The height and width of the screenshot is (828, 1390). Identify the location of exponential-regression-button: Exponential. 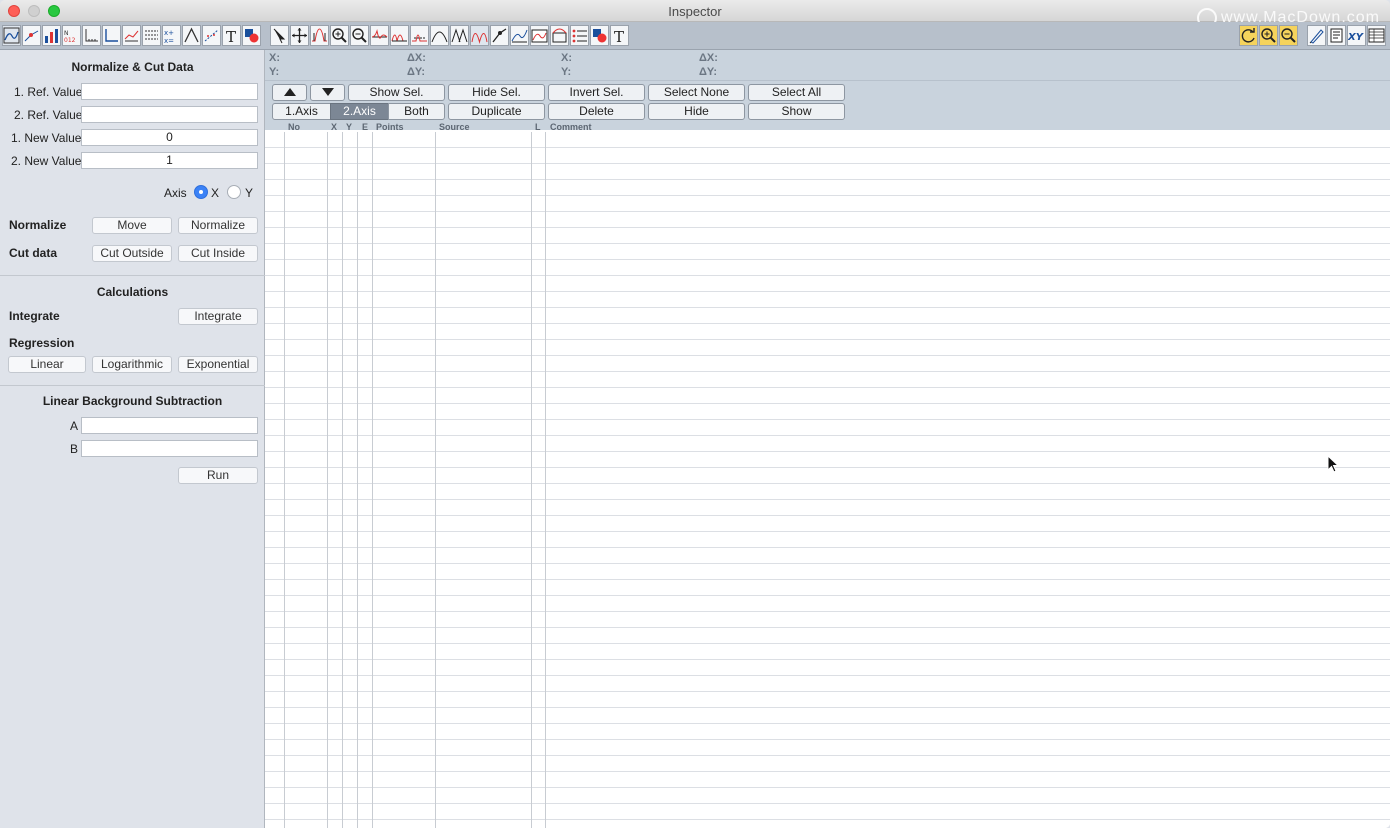
(218, 364).